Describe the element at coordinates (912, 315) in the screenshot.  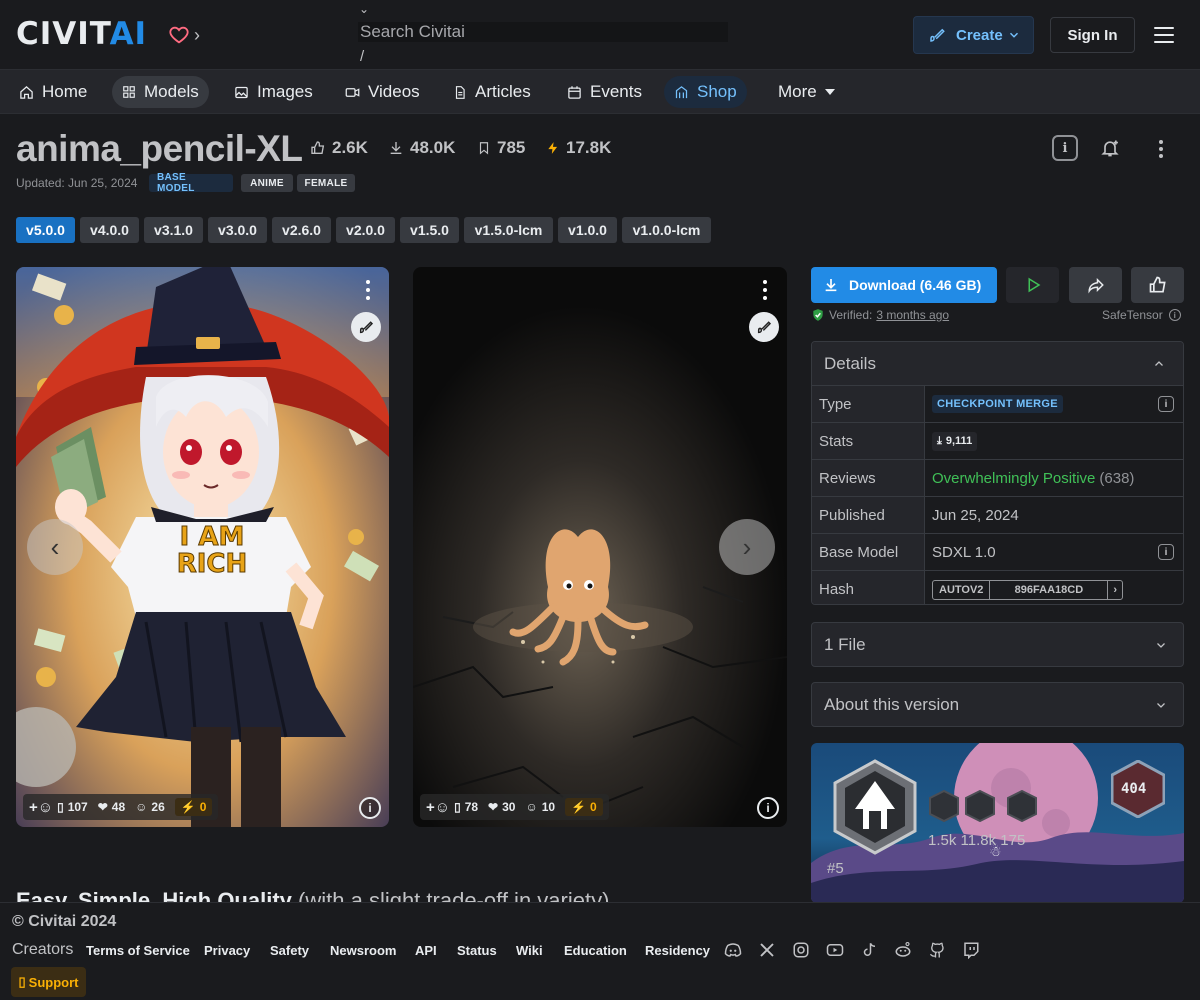
I see `verified-time-link: 3 months ago` at that location.